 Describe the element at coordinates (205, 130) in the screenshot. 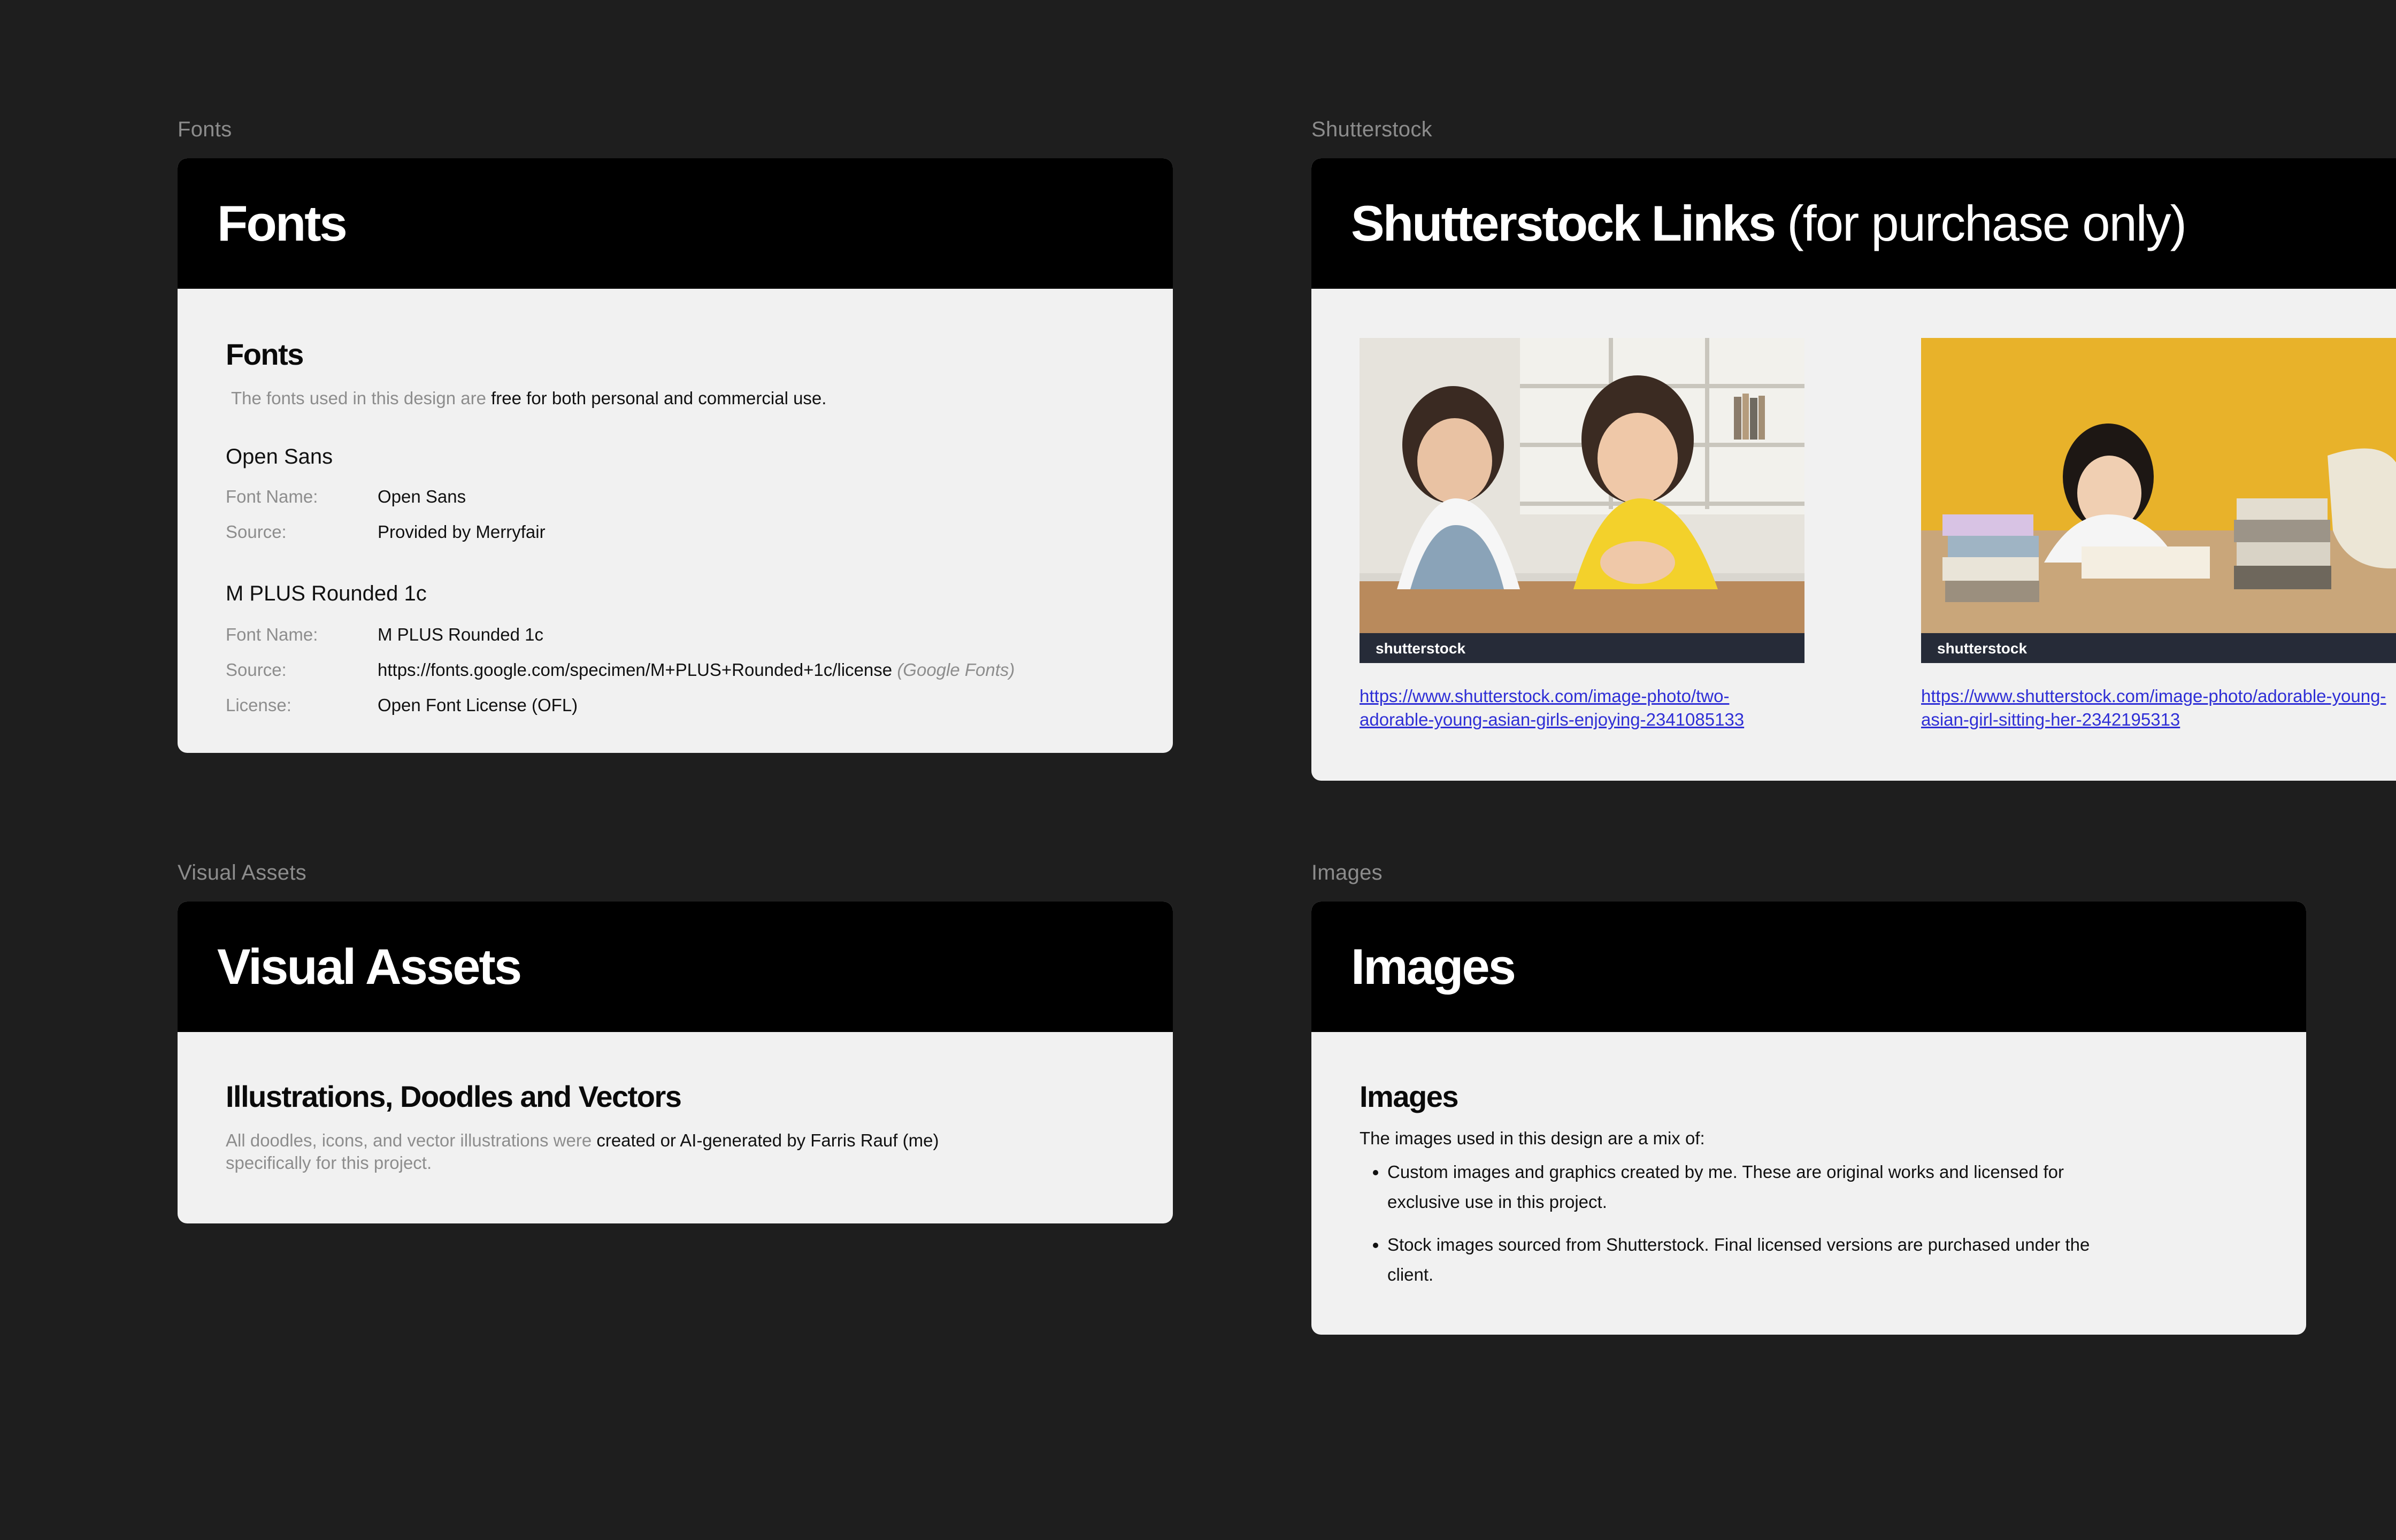

I see `frame-label-fonts: Fonts` at that location.